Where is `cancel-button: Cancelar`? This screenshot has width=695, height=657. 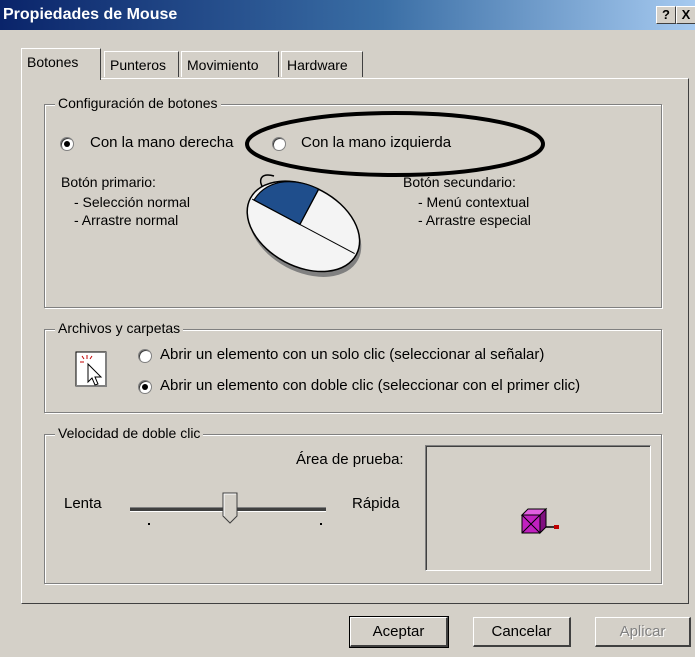 cancel-button: Cancelar is located at coordinates (522, 632).